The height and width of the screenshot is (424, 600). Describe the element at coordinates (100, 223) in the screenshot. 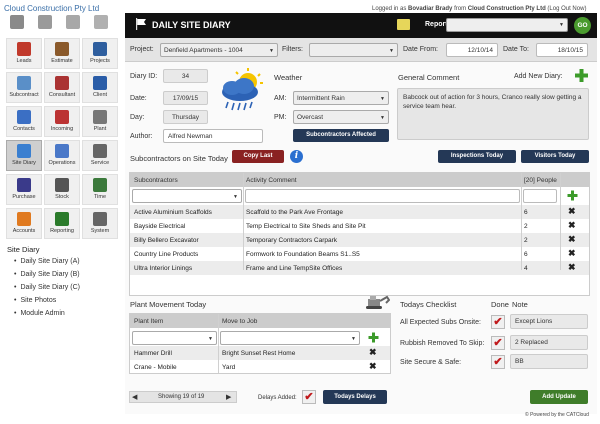

I see `nav-tile-system: System` at that location.